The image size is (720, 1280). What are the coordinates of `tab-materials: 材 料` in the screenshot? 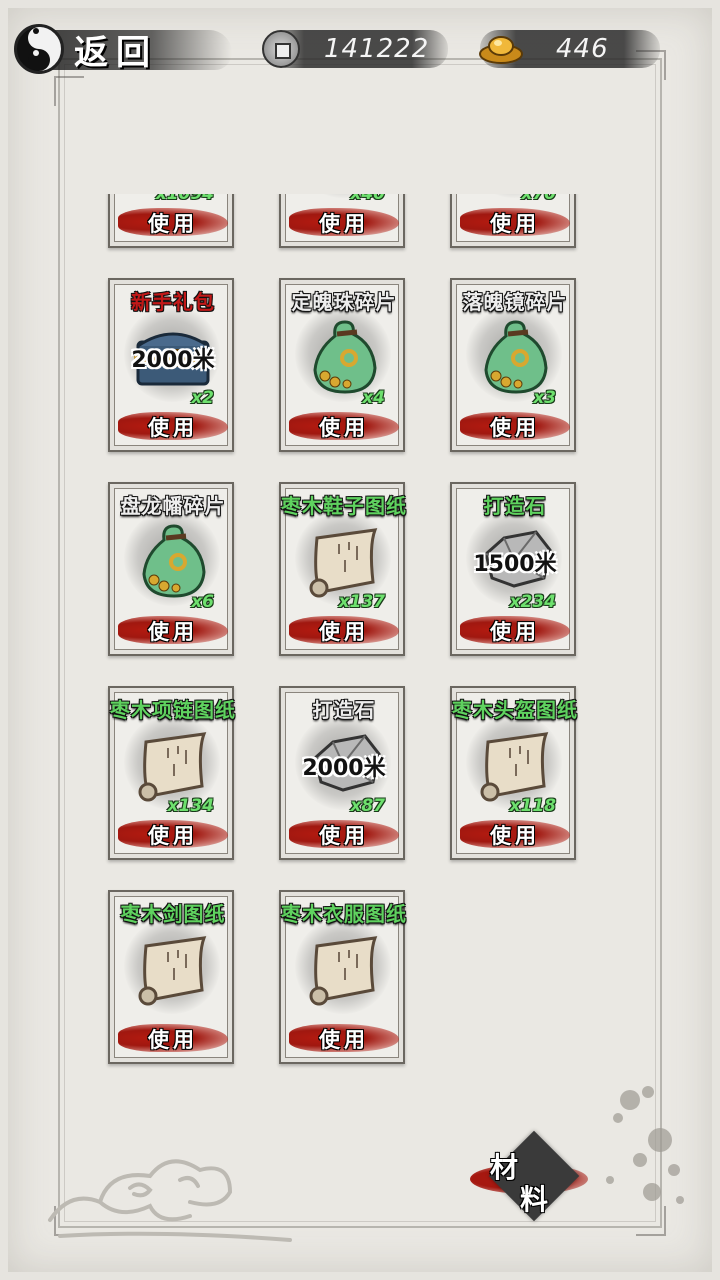 It's located at (530, 1176).